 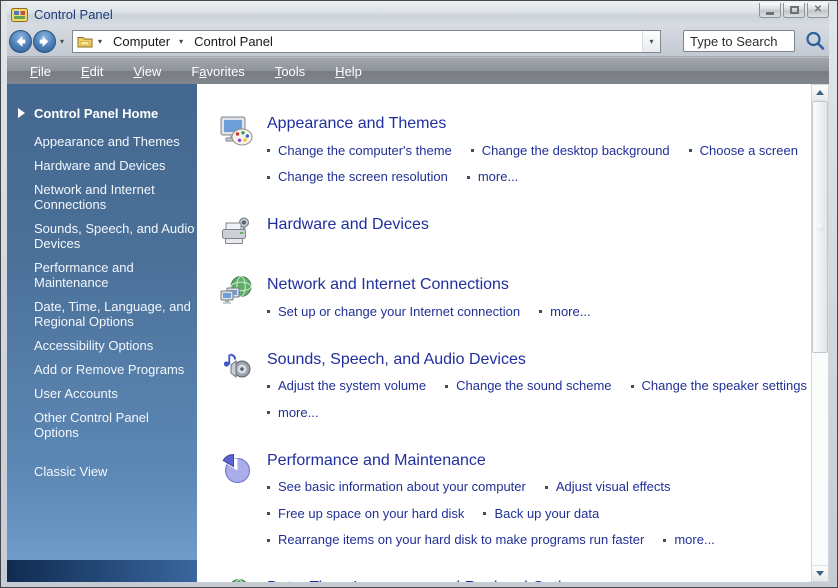 I want to click on address-history-dropdown: ▾, so click(x=651, y=41).